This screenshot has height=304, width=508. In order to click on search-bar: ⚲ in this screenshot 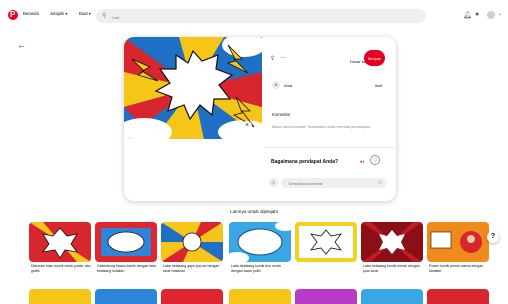, I will do `click(261, 16)`.